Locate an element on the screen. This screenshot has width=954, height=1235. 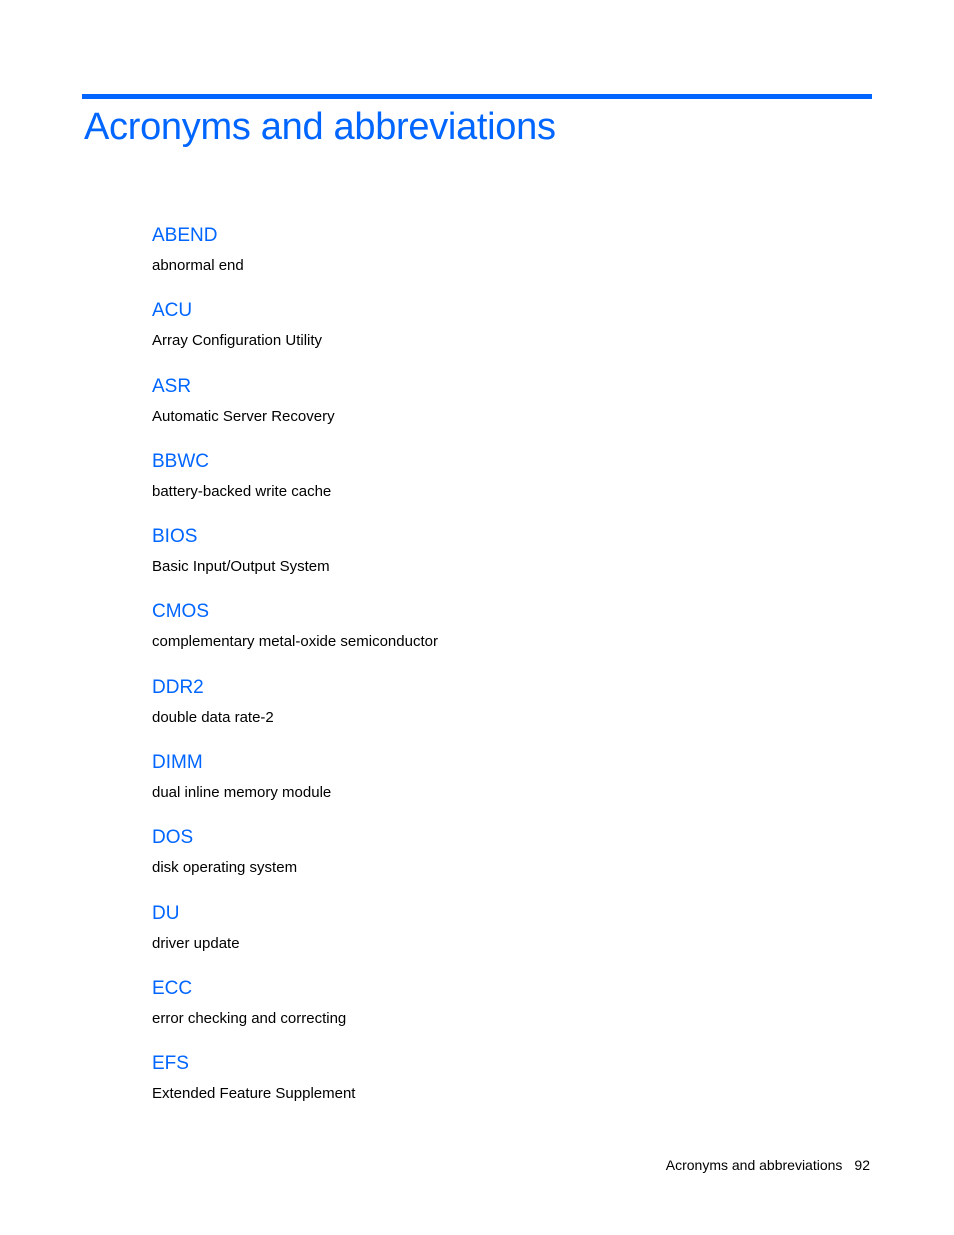
glossary-term: CMOS is located at coordinates (180, 612).